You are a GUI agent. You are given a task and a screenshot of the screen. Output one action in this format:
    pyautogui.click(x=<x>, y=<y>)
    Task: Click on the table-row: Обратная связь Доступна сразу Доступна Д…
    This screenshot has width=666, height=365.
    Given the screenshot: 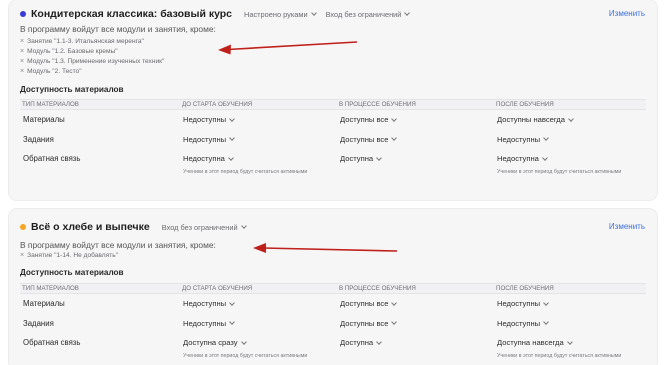 What is the action you would take?
    pyautogui.click(x=333, y=343)
    